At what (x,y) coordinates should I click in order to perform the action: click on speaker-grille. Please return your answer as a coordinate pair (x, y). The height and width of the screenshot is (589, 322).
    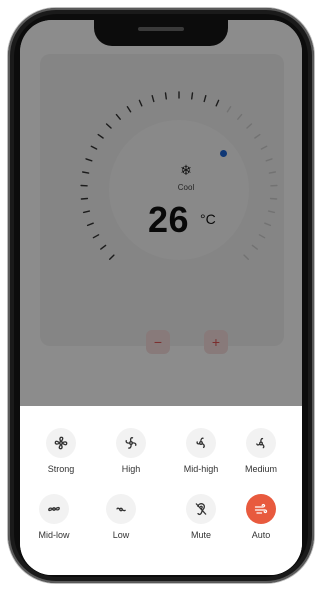
    Looking at the image, I should click on (161, 29).